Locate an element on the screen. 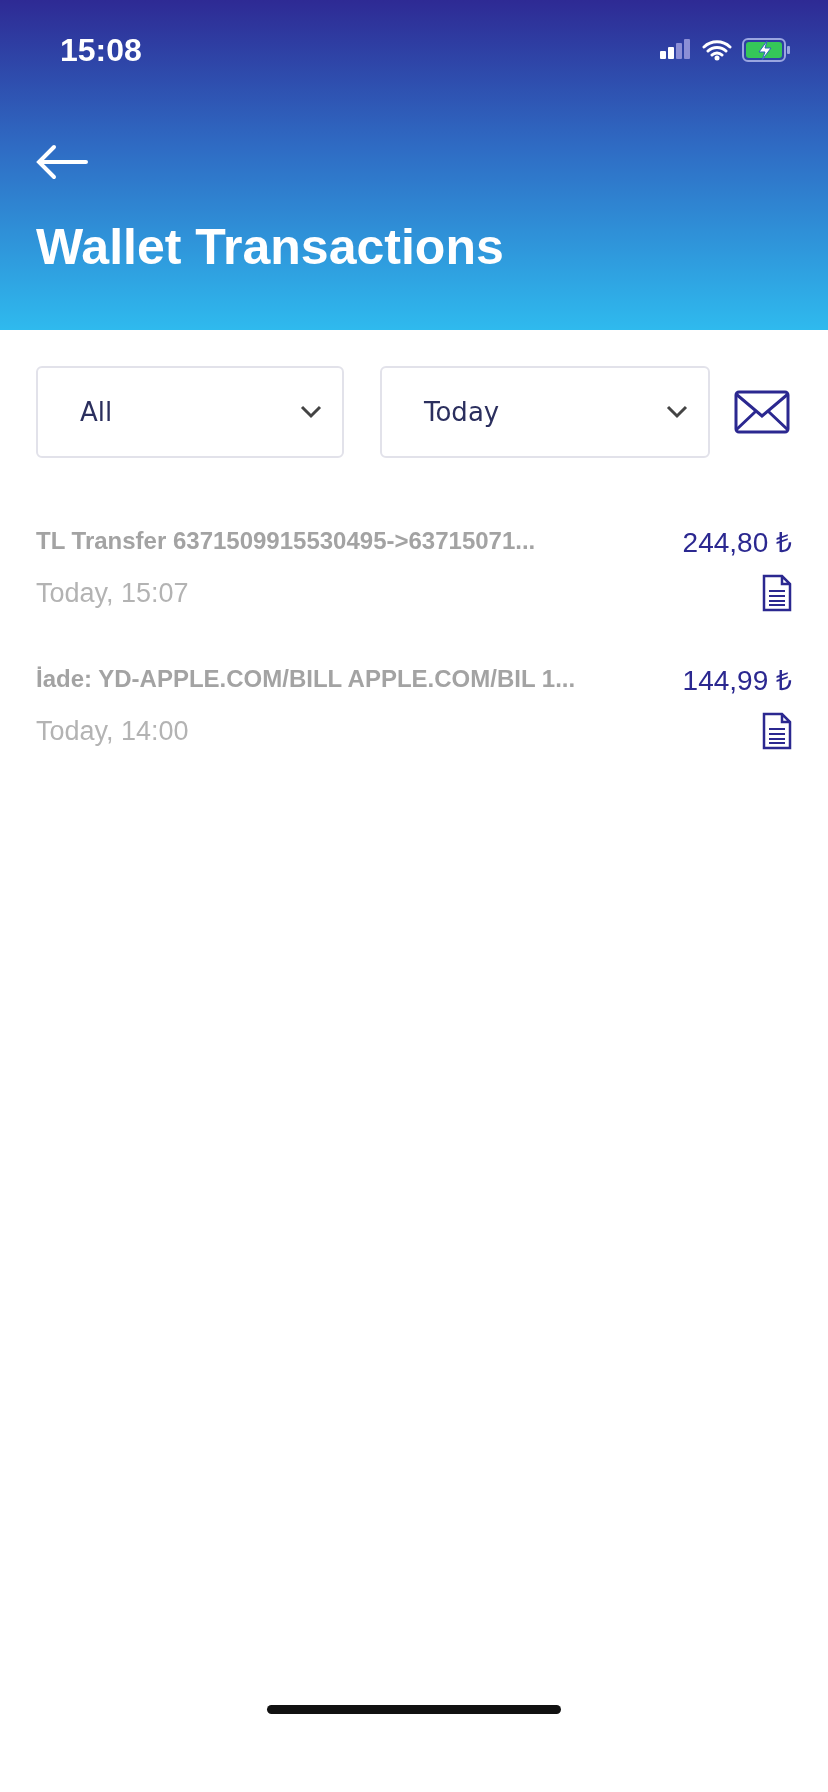 The width and height of the screenshot is (828, 1792). page-title: Wallet Transactions is located at coordinates (270, 247).